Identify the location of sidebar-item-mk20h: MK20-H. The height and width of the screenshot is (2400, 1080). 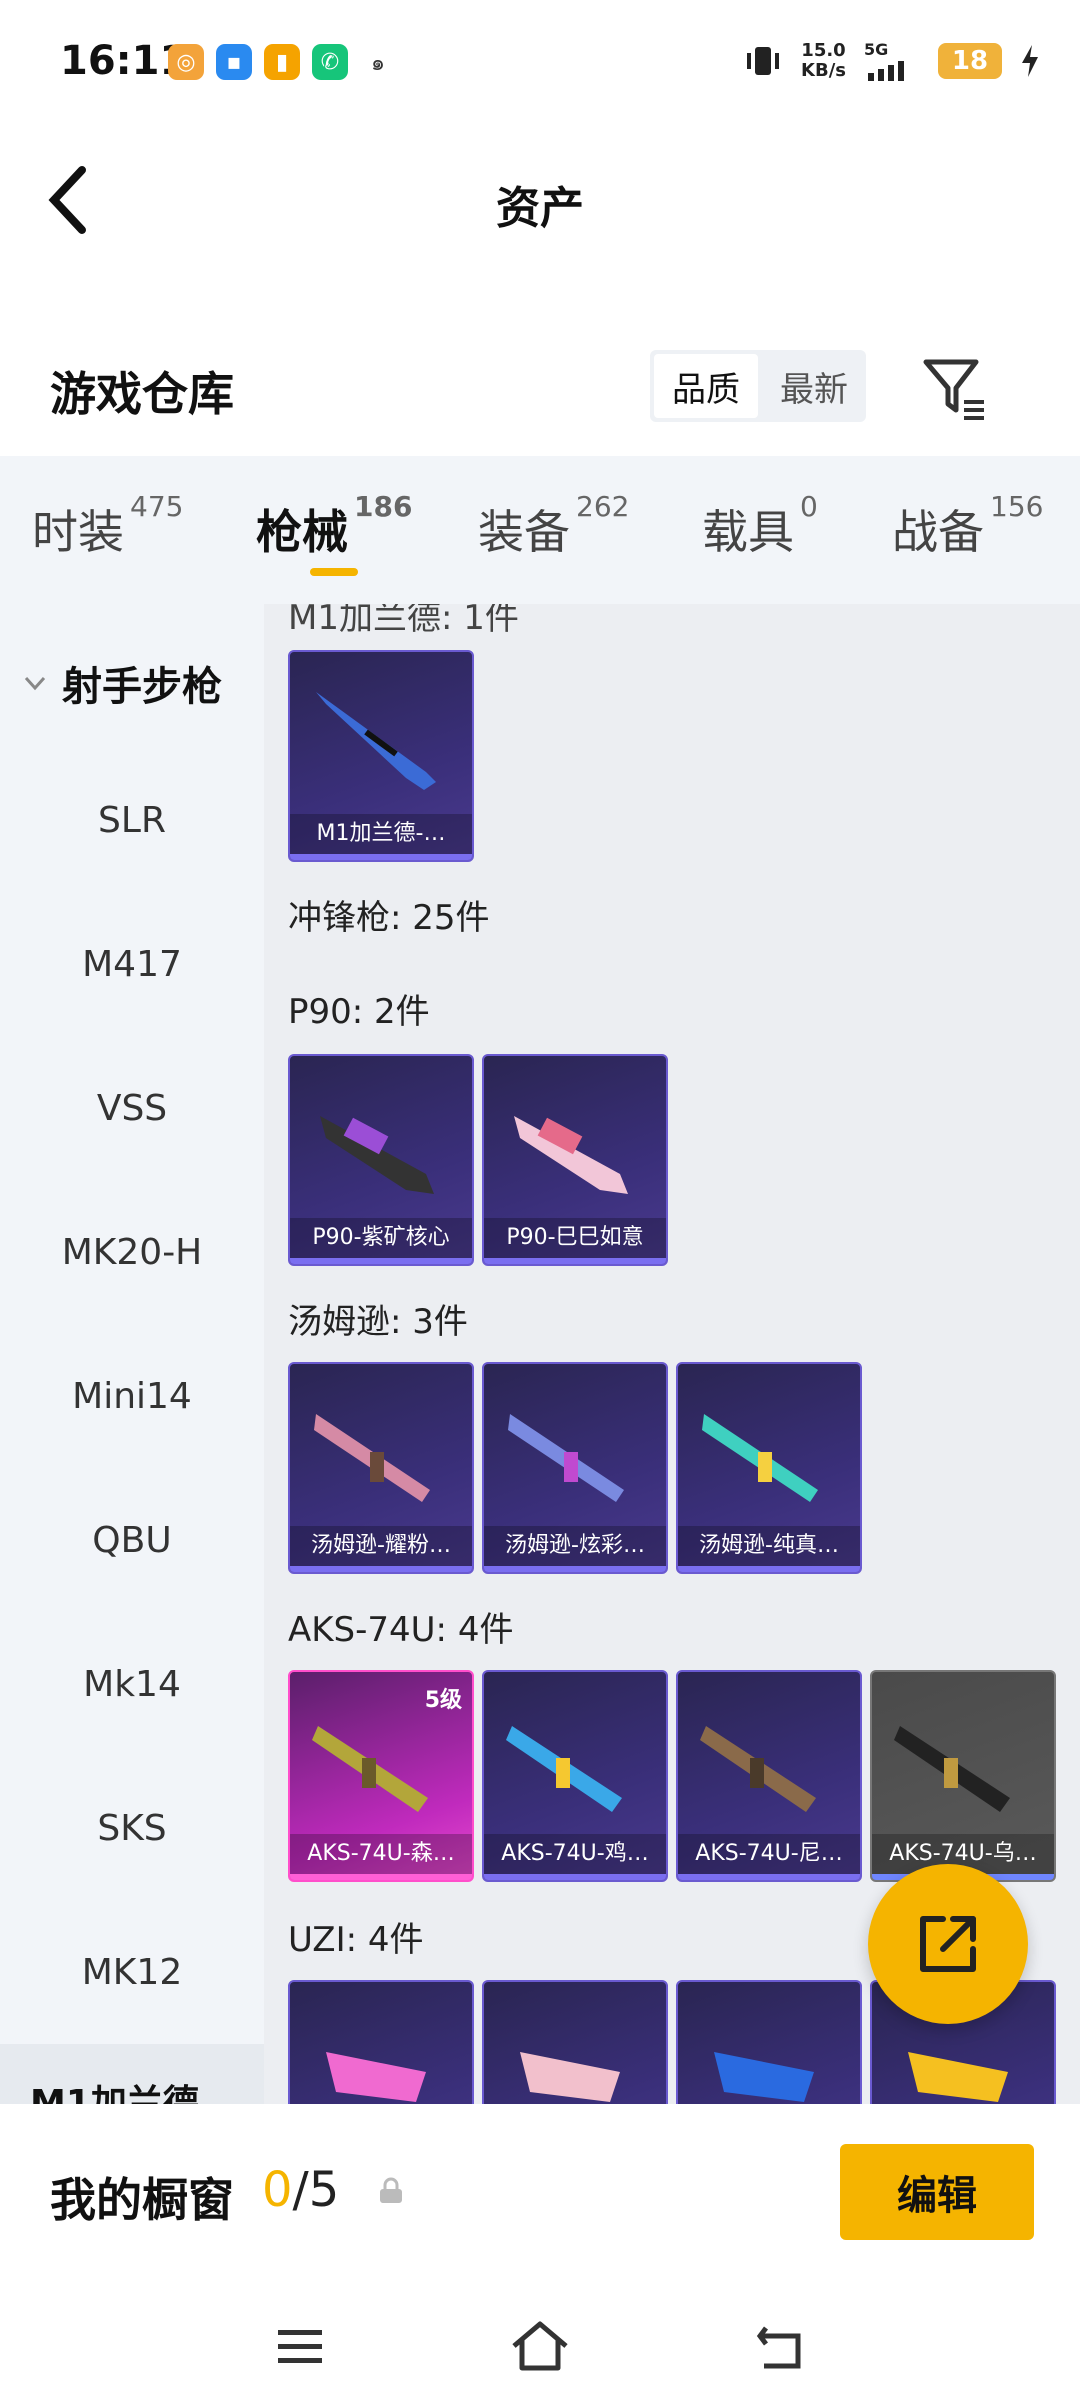
(132, 1252).